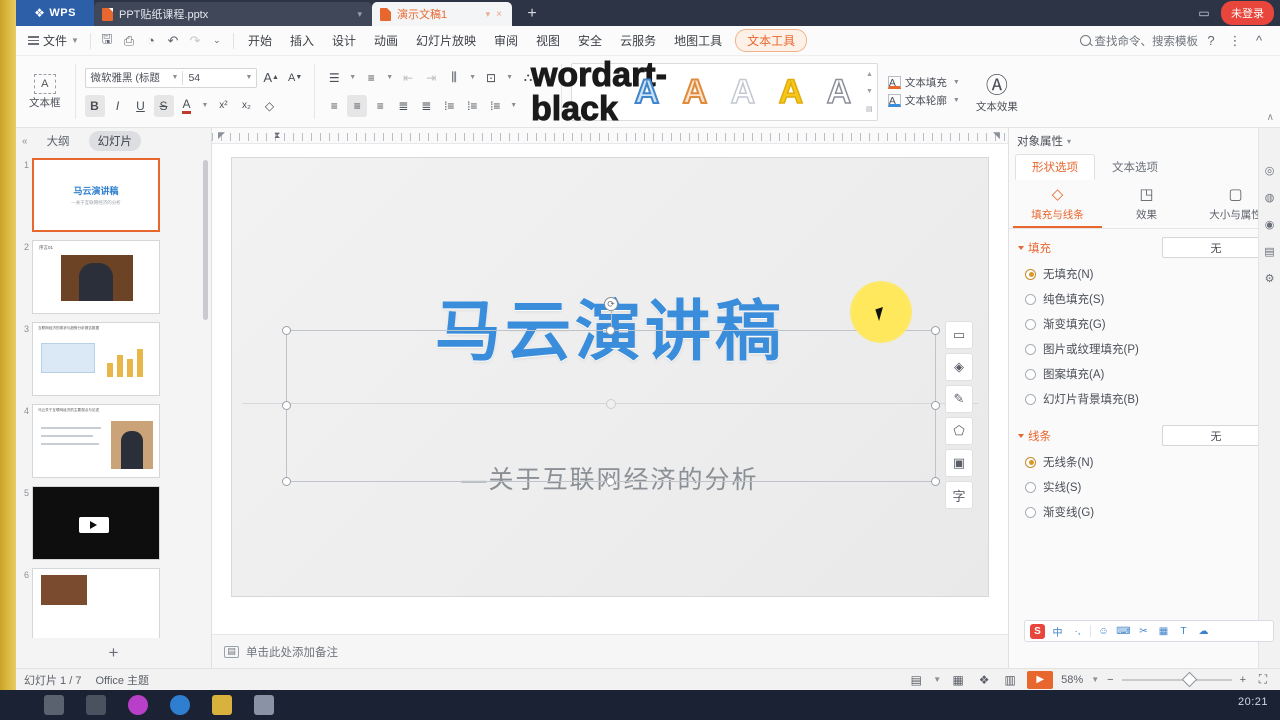 The height and width of the screenshot is (720, 1280). Describe the element at coordinates (959, 463) in the screenshot. I see `size-icon: ▣` at that location.